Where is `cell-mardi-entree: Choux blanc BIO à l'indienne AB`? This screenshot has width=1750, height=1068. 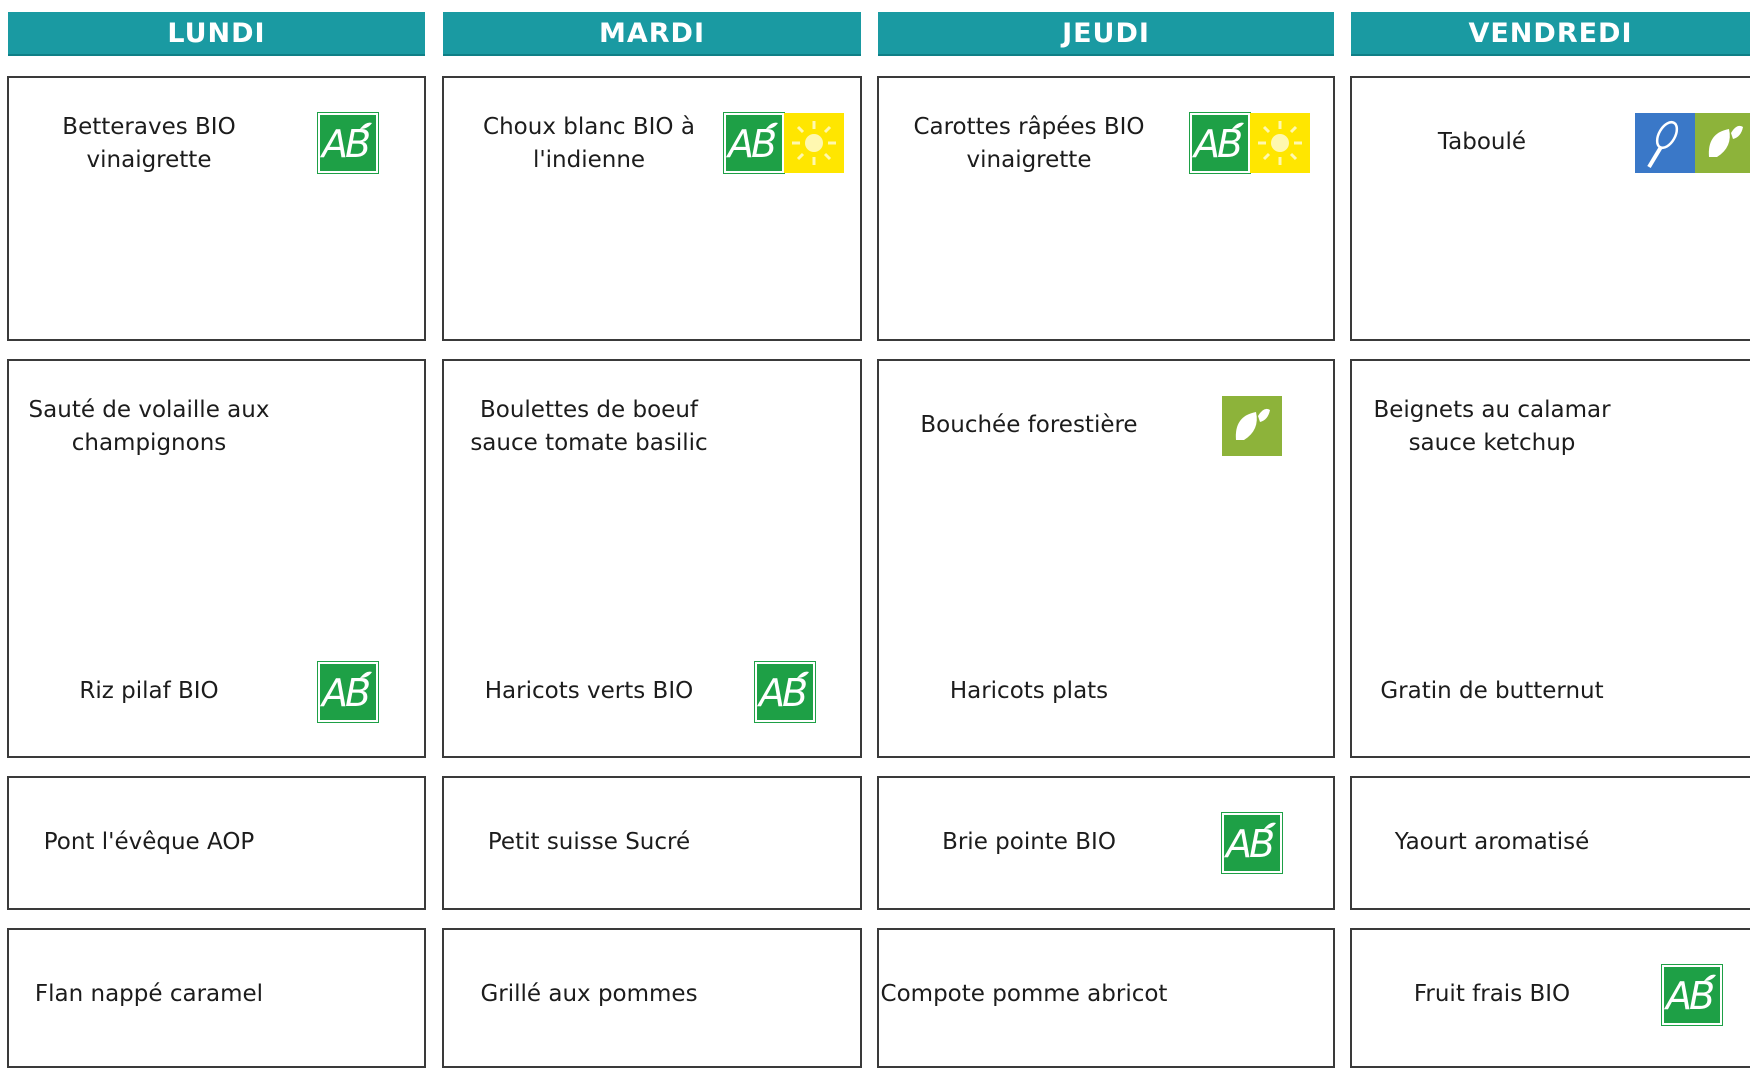
cell-mardi-entree: Choux blanc BIO à l'indienne AB is located at coordinates (652, 208).